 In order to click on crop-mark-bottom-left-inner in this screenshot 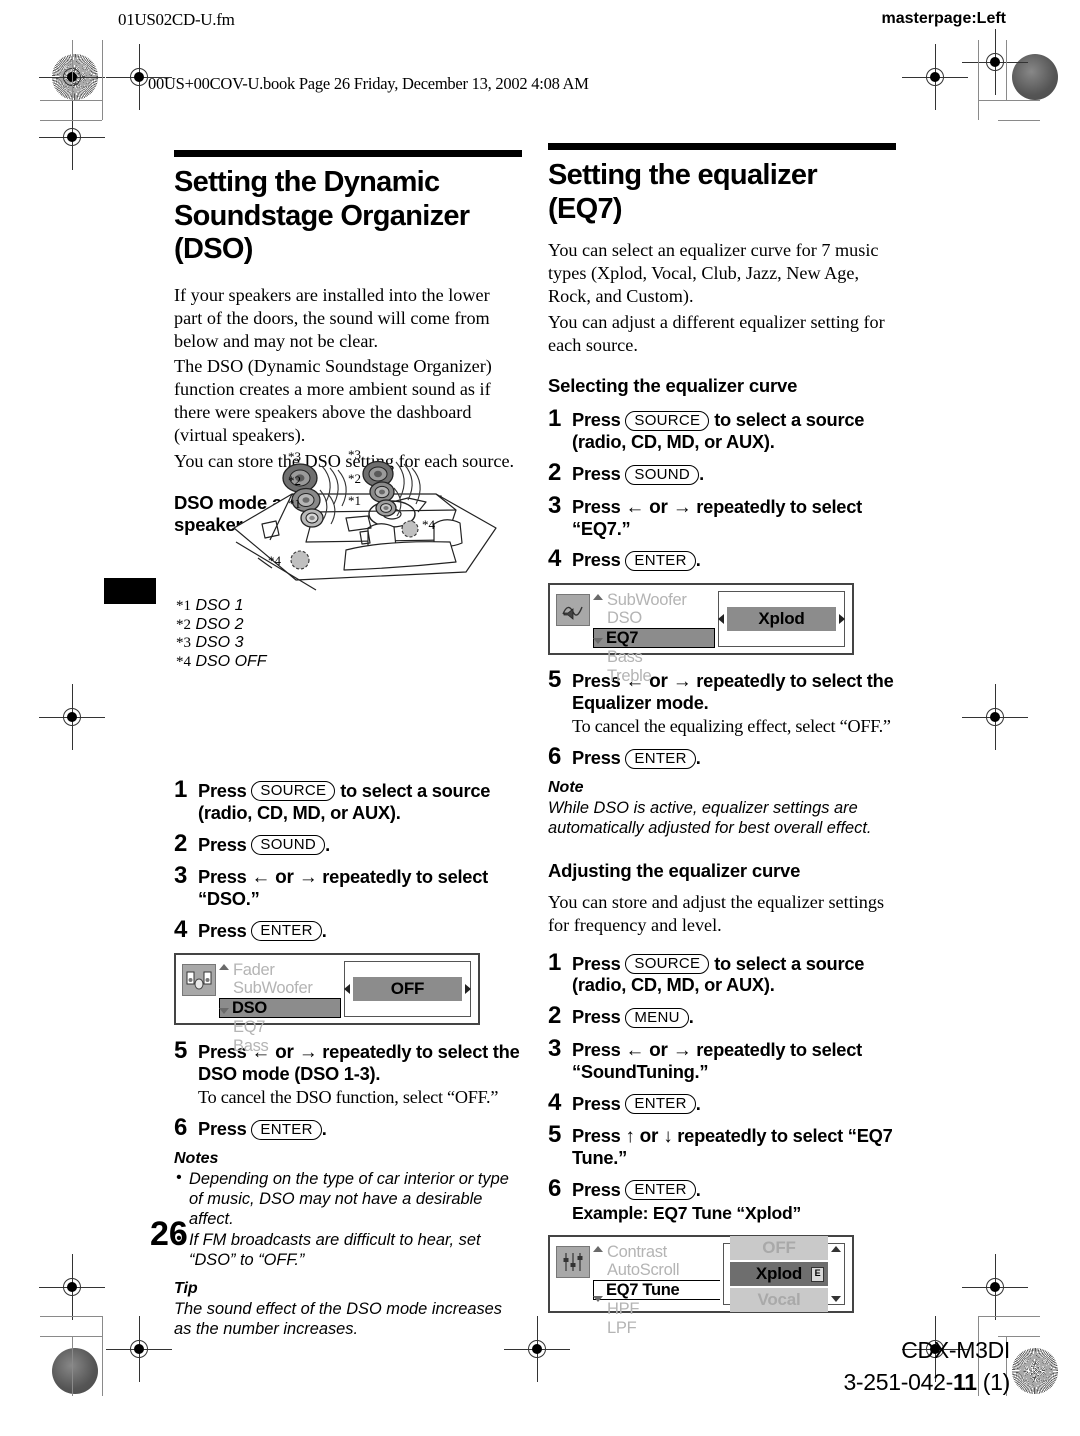, I will do `click(103, 1356)`.